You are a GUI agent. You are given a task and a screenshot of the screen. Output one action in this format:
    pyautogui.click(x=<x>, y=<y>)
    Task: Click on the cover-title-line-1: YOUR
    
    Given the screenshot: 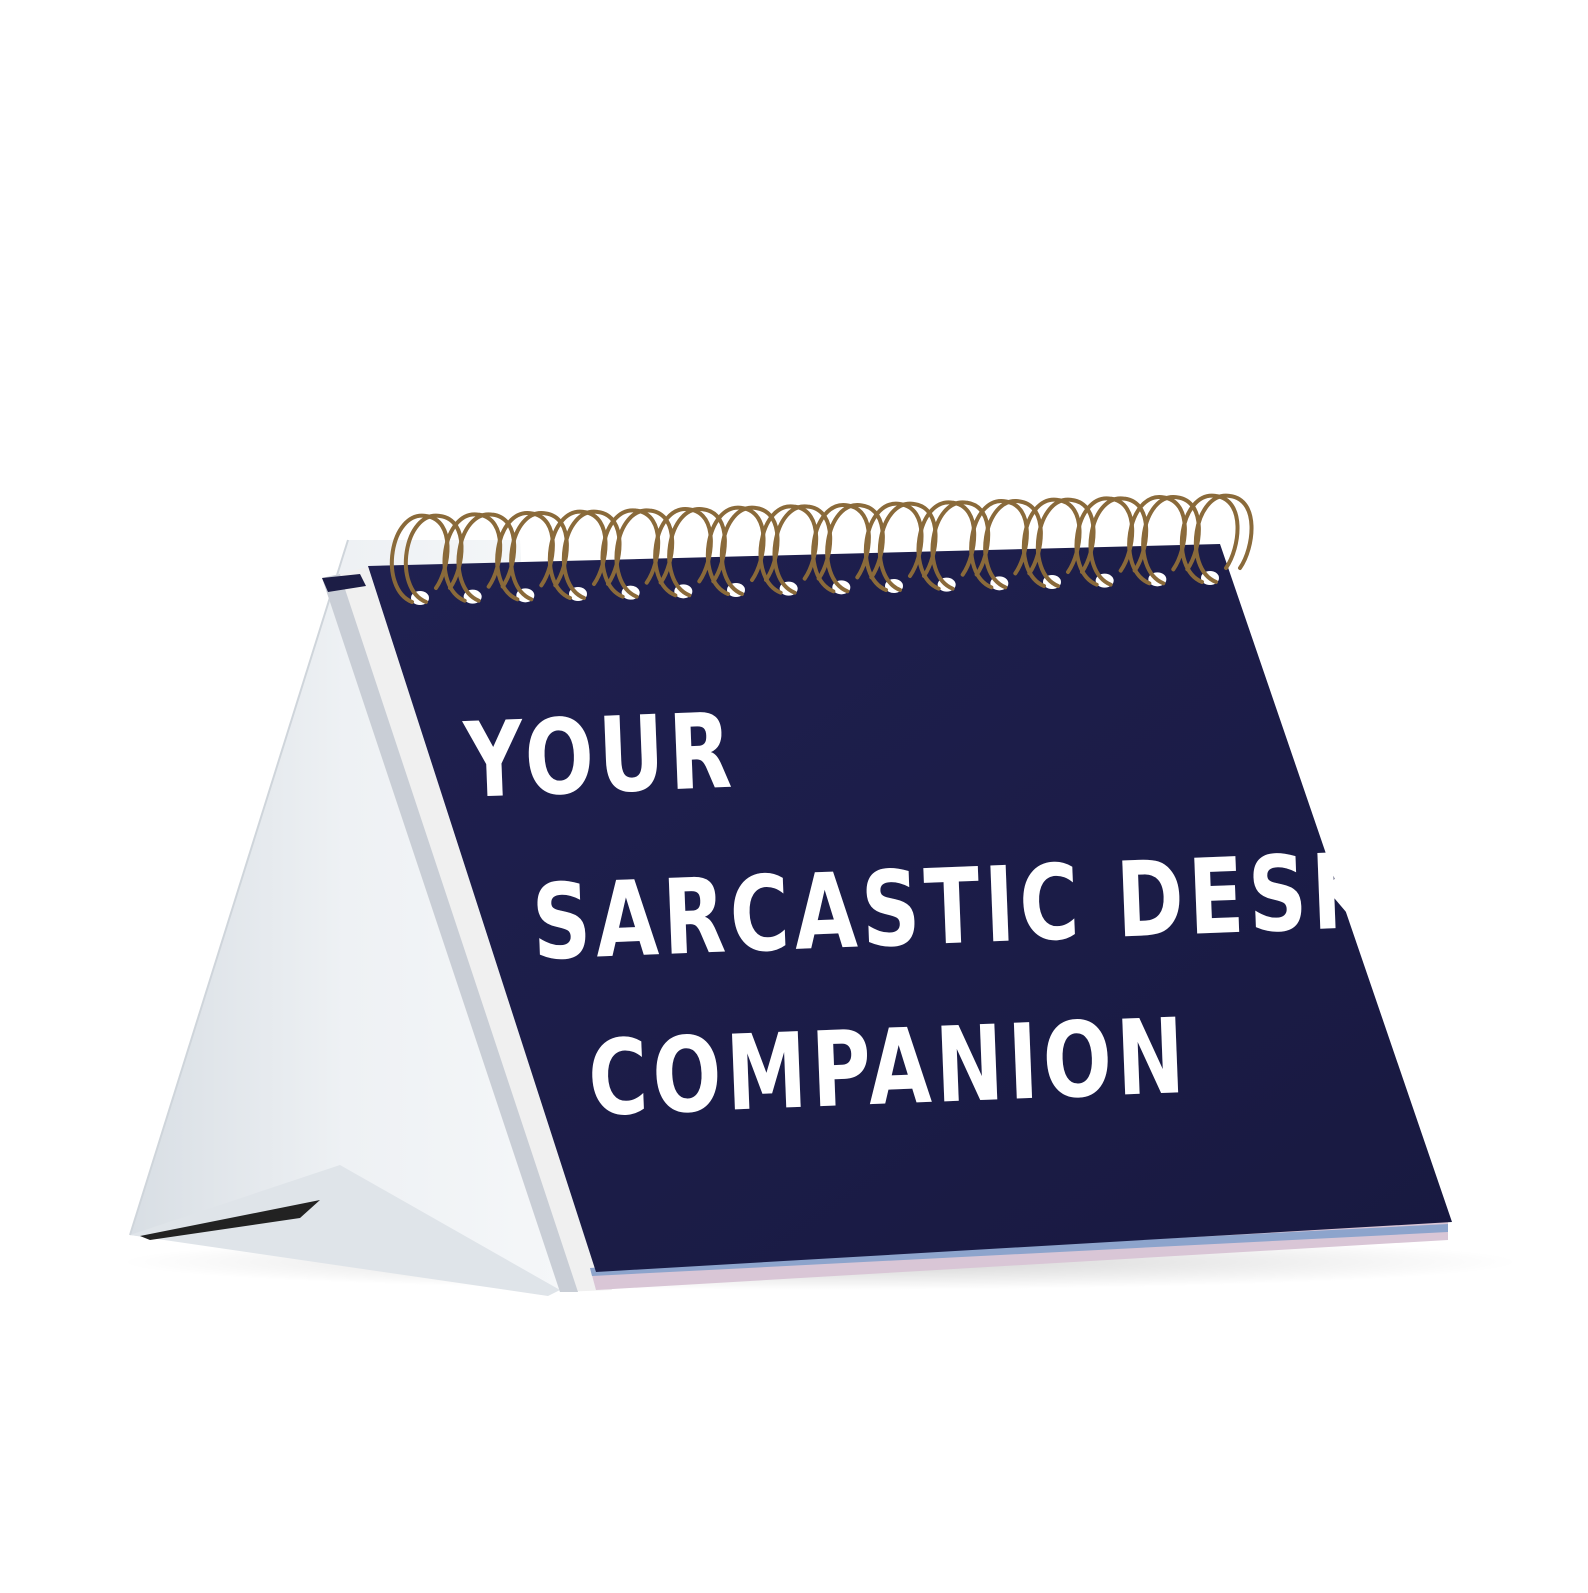 What is the action you would take?
    pyautogui.click(x=600, y=755)
    